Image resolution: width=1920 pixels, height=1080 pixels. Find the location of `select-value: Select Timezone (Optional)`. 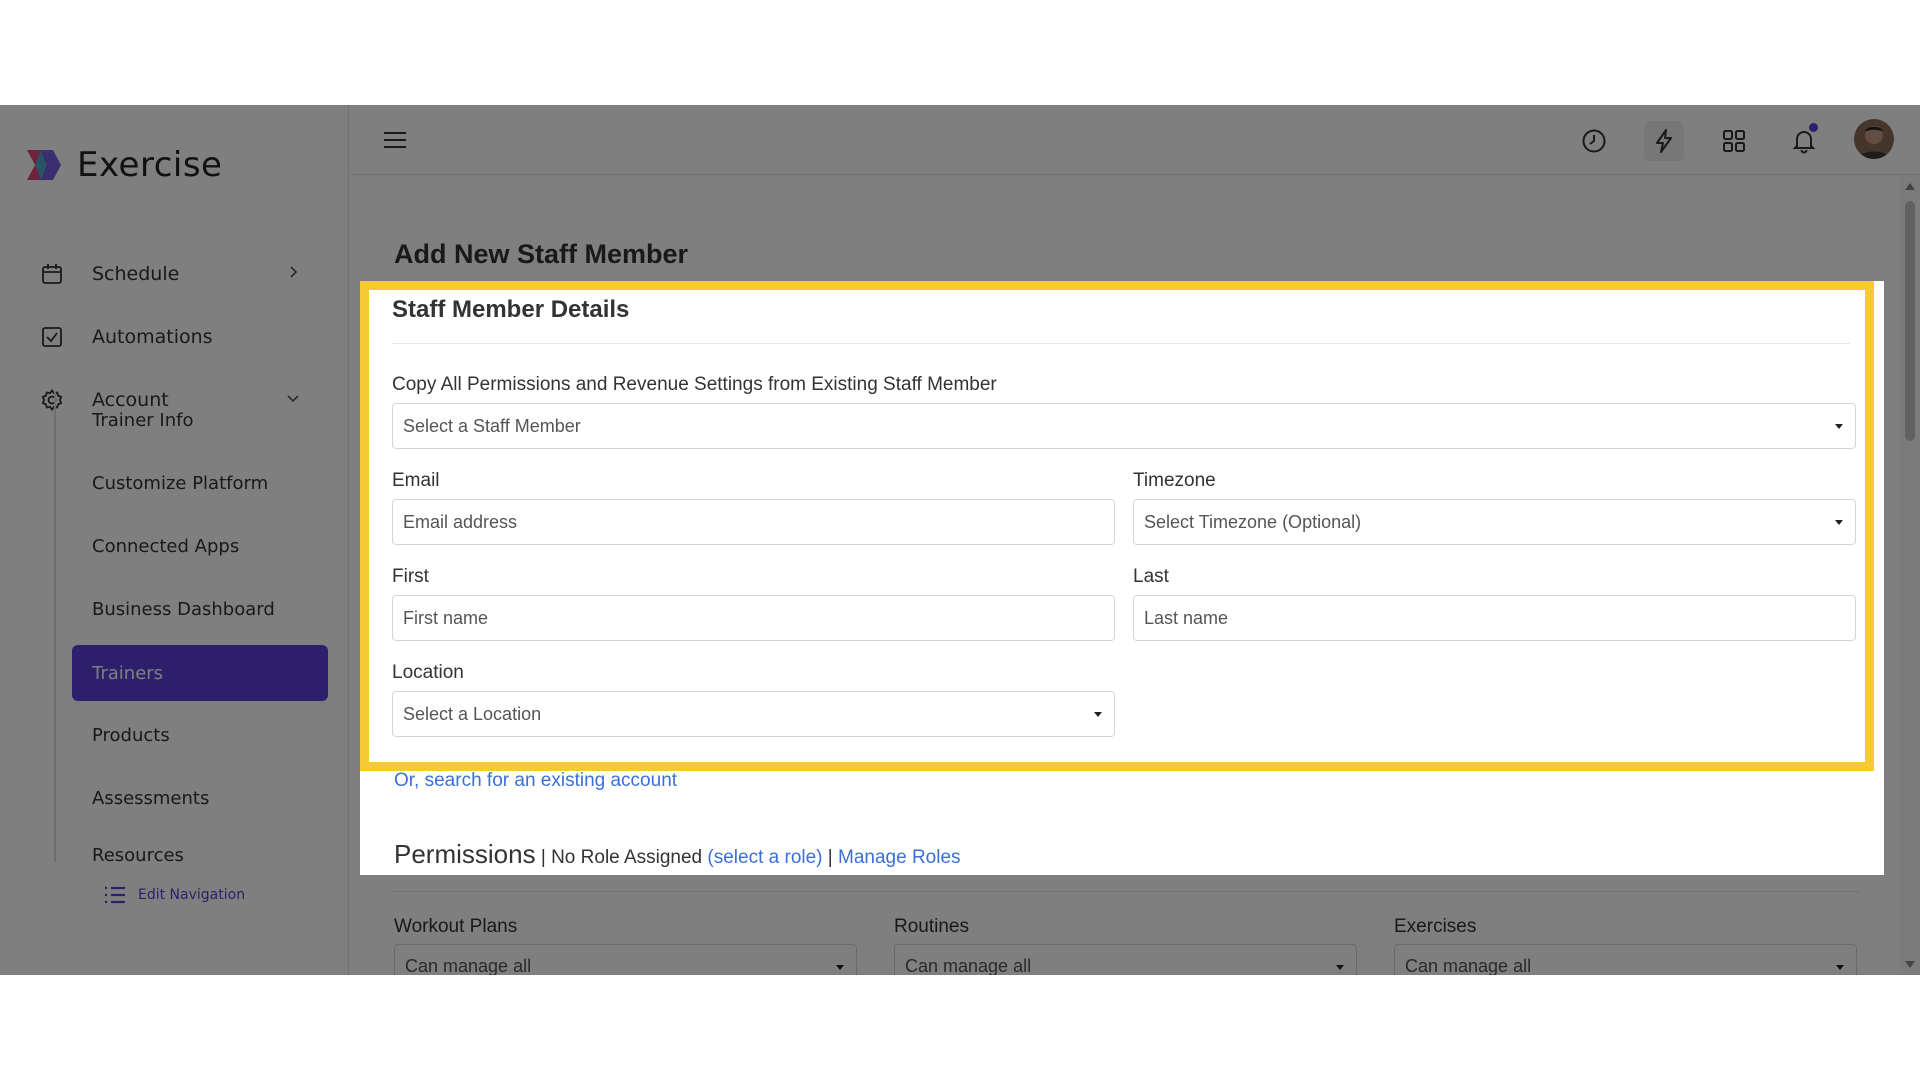

select-value: Select Timezone (Optional) is located at coordinates (1253, 521).